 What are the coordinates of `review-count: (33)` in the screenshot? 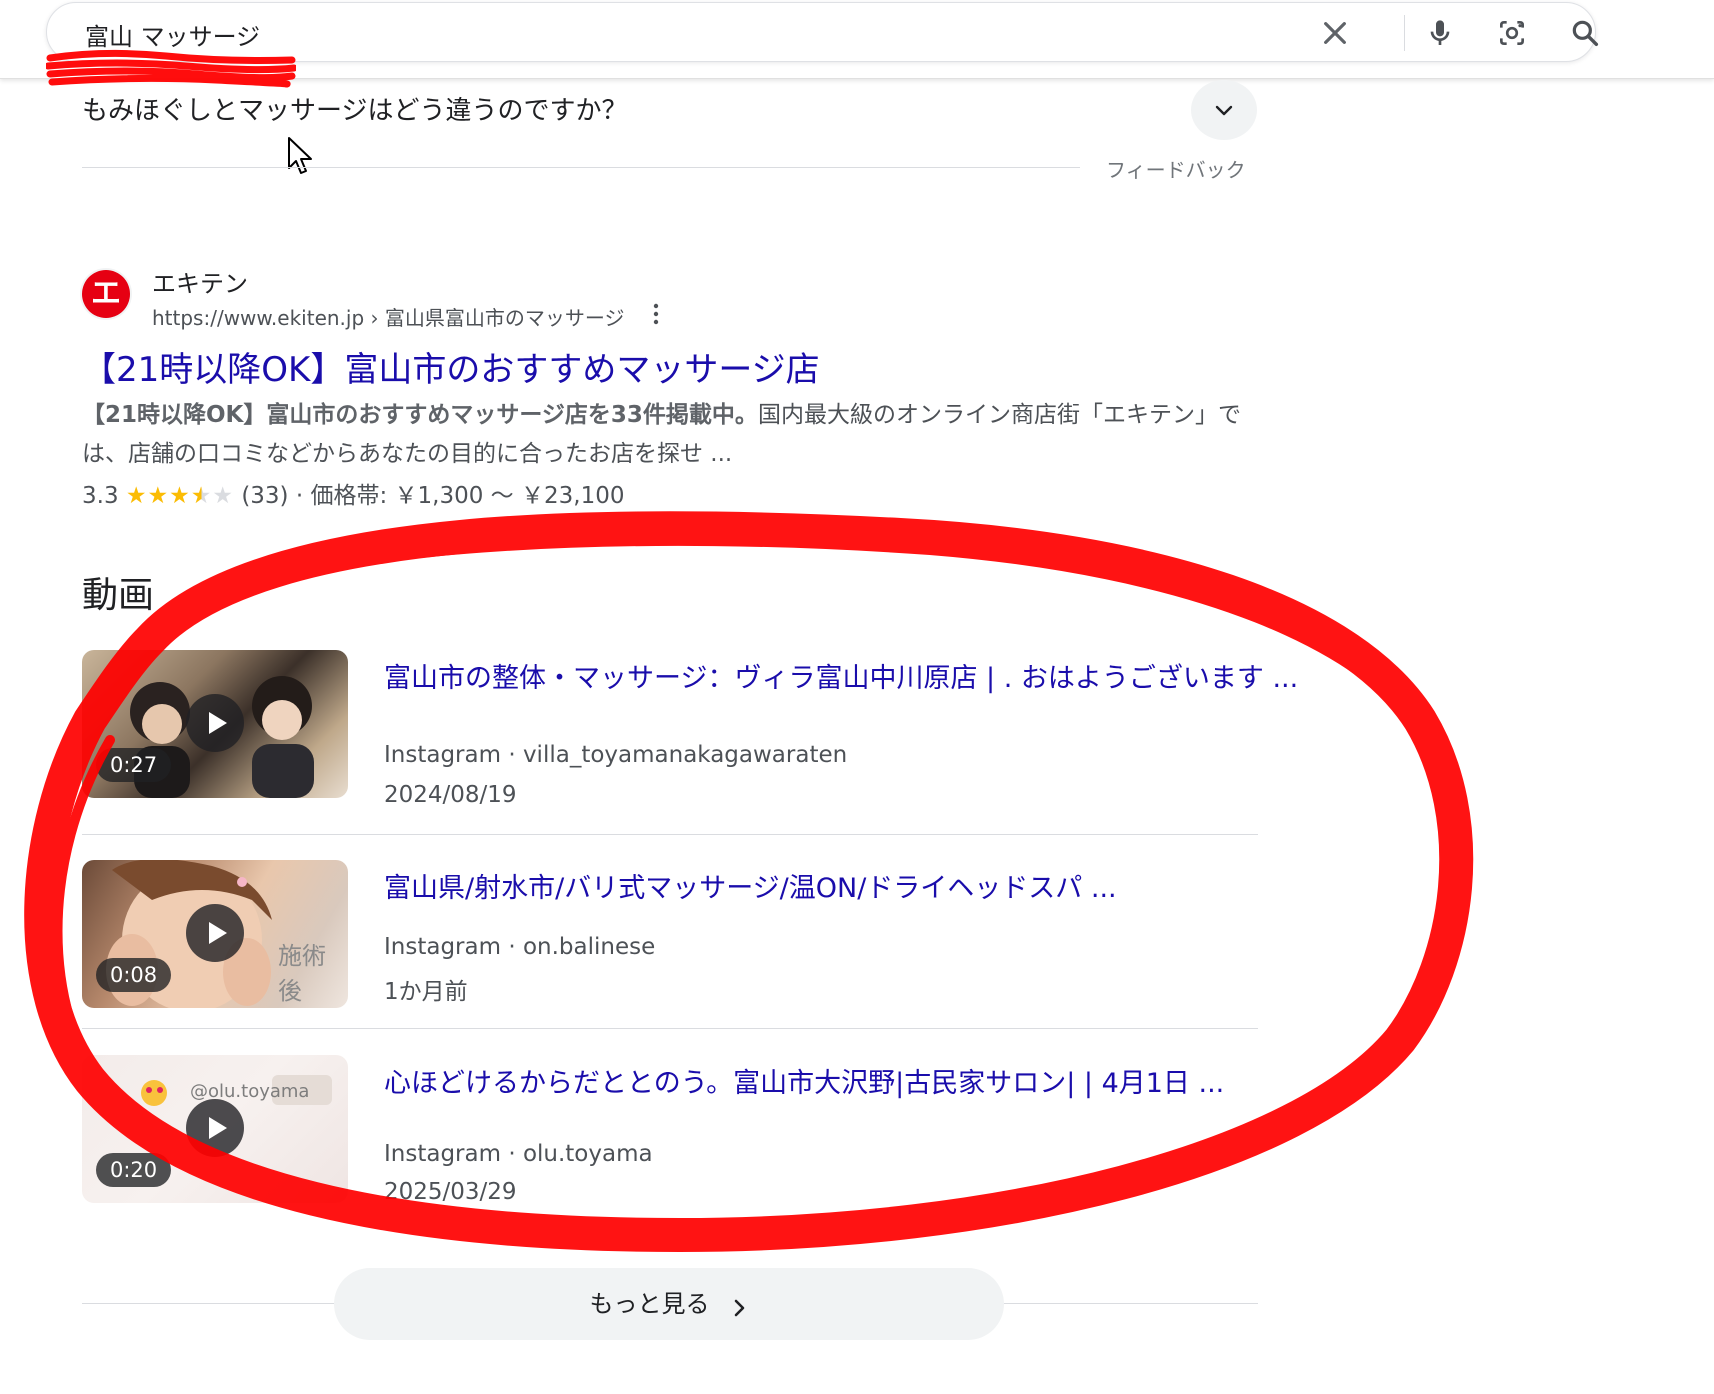 It's located at (265, 496).